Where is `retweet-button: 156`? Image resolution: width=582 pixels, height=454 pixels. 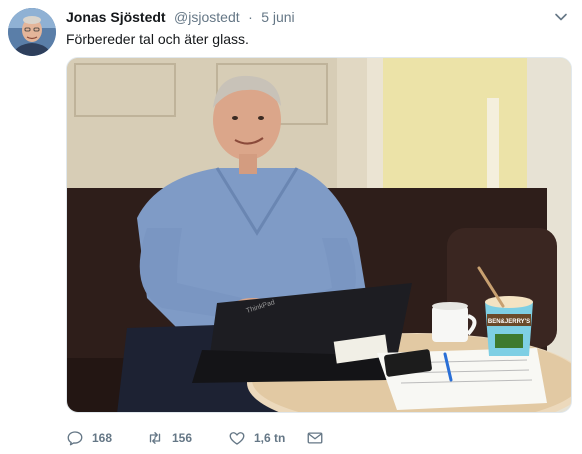
retweet-button: 156 is located at coordinates (169, 438).